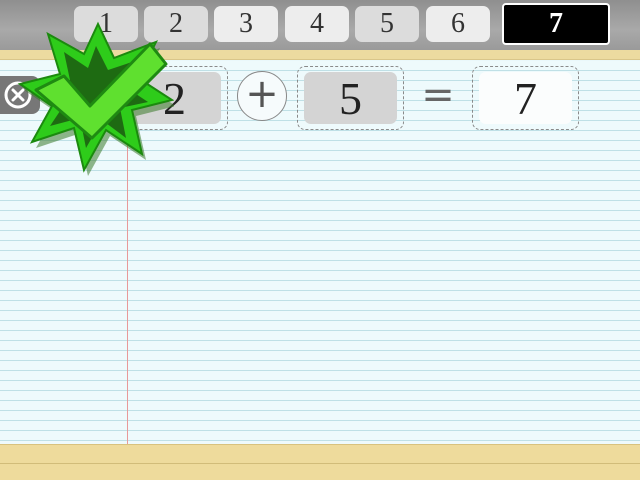 The image size is (640, 480). Describe the element at coordinates (246, 24) in the screenshot. I see `number-tile-3: 3` at that location.